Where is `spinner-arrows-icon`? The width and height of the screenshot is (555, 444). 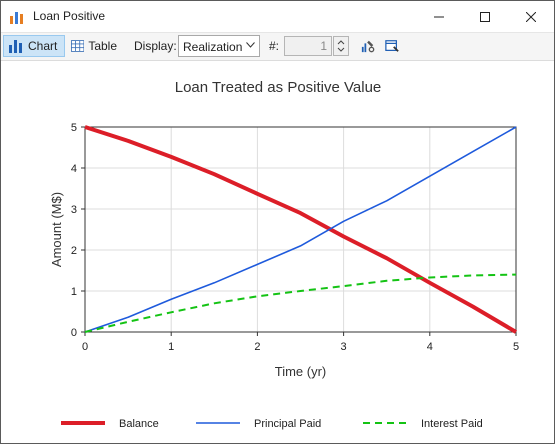 spinner-arrows-icon is located at coordinates (341, 46).